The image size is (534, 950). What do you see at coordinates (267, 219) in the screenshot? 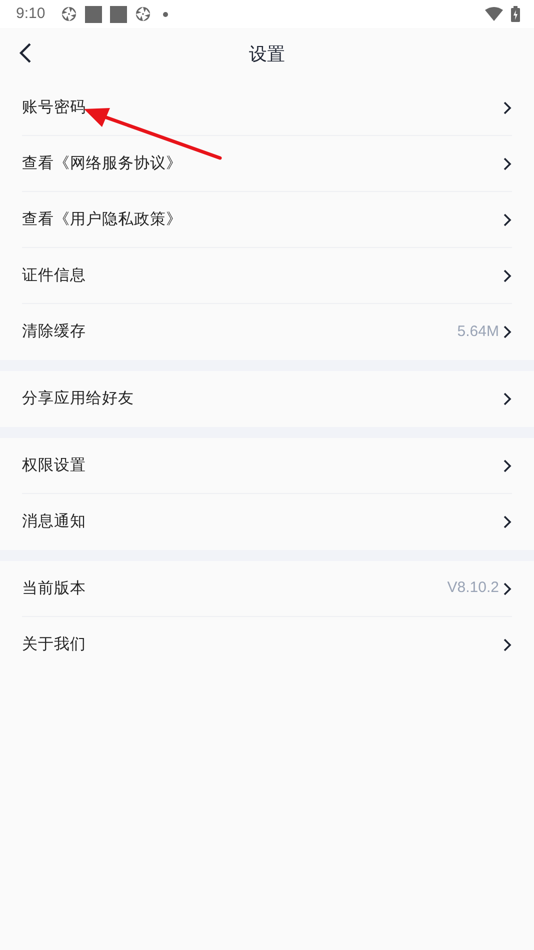
I see `settings-item: 查看《用户隐私政策》` at bounding box center [267, 219].